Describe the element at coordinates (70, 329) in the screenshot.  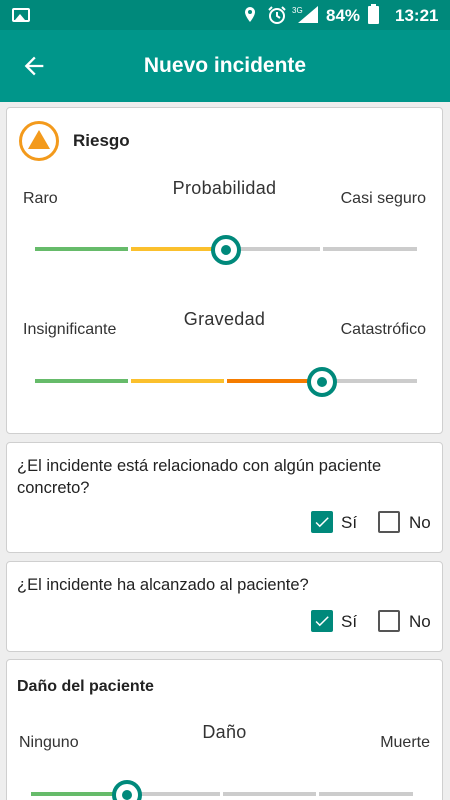
I see `severity-min-label: Insignificante` at that location.